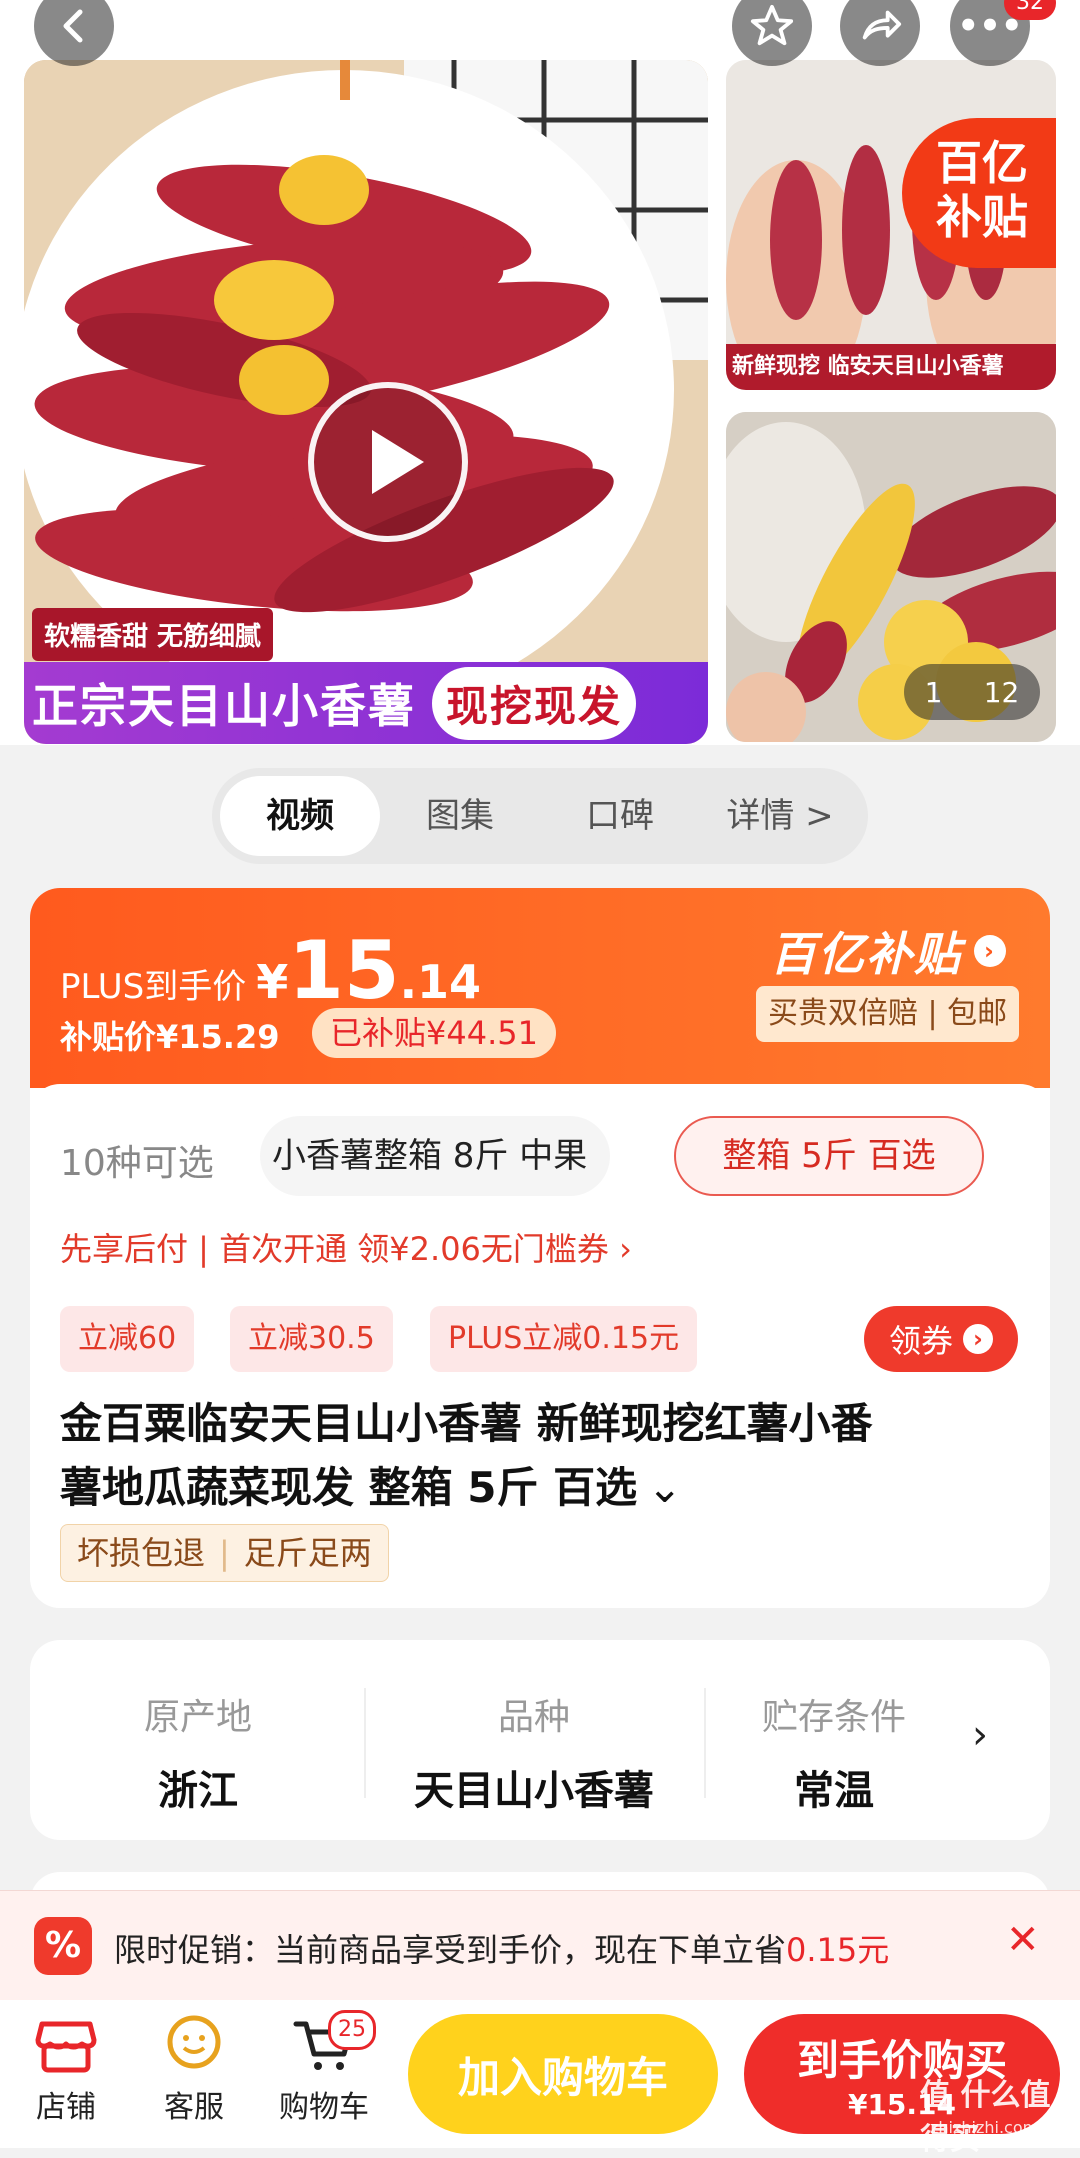  I want to click on service-tag-2: 足斤足两, so click(307, 1553).